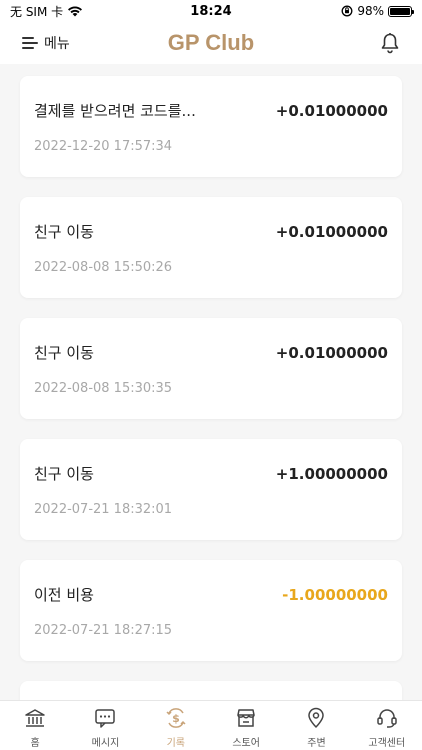 The width and height of the screenshot is (422, 750). I want to click on tab-location: 주변, so click(316, 727).